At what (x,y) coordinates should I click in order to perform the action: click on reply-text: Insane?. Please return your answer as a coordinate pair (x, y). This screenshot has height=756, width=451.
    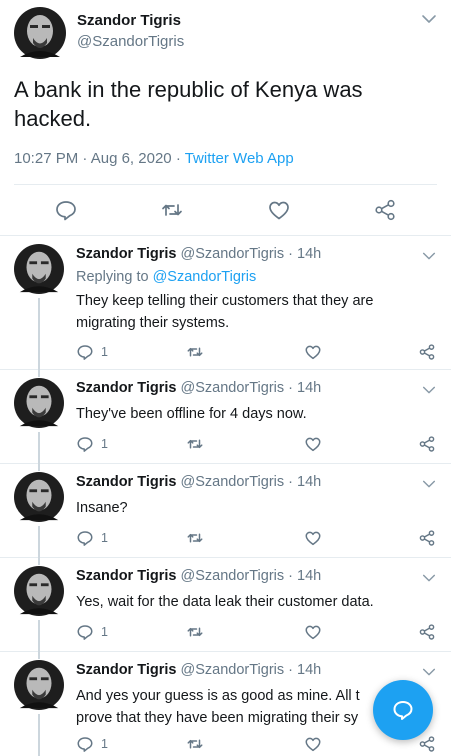
    Looking at the image, I should click on (102, 508).